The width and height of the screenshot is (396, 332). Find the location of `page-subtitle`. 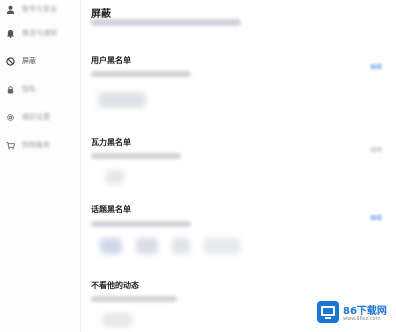

page-subtitle is located at coordinates (166, 22).